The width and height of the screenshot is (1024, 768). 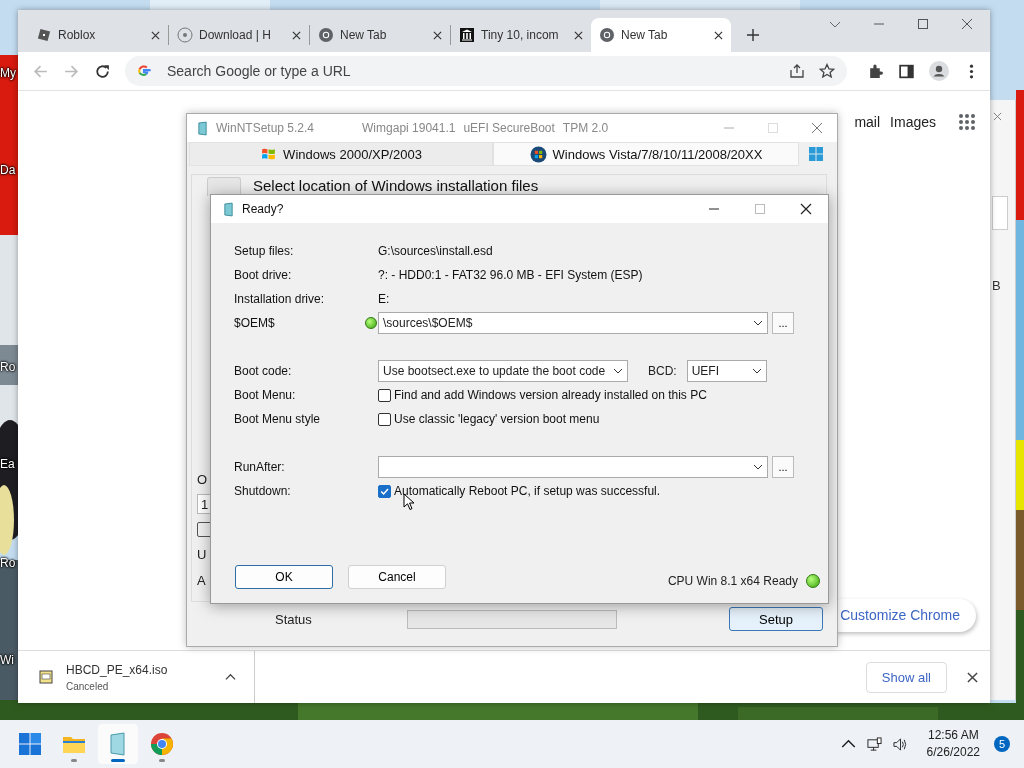 I want to click on field-label: RunAfter:, so click(x=260, y=467).